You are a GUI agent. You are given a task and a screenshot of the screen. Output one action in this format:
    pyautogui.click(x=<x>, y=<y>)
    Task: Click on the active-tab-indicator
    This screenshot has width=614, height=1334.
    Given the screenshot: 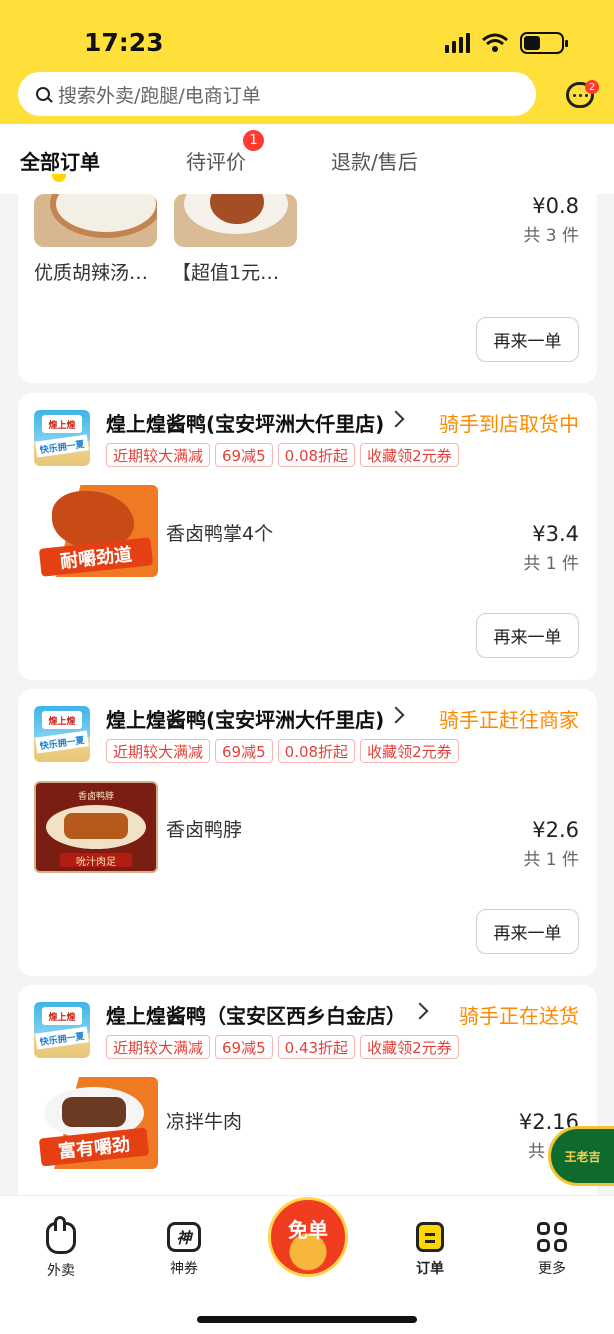 What is the action you would take?
    pyautogui.click(x=59, y=178)
    